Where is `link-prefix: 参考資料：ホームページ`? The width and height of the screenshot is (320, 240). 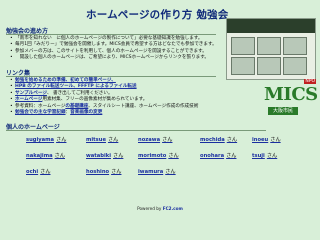
link-prefix: 参考資料：ホームページ is located at coordinates (40, 106).